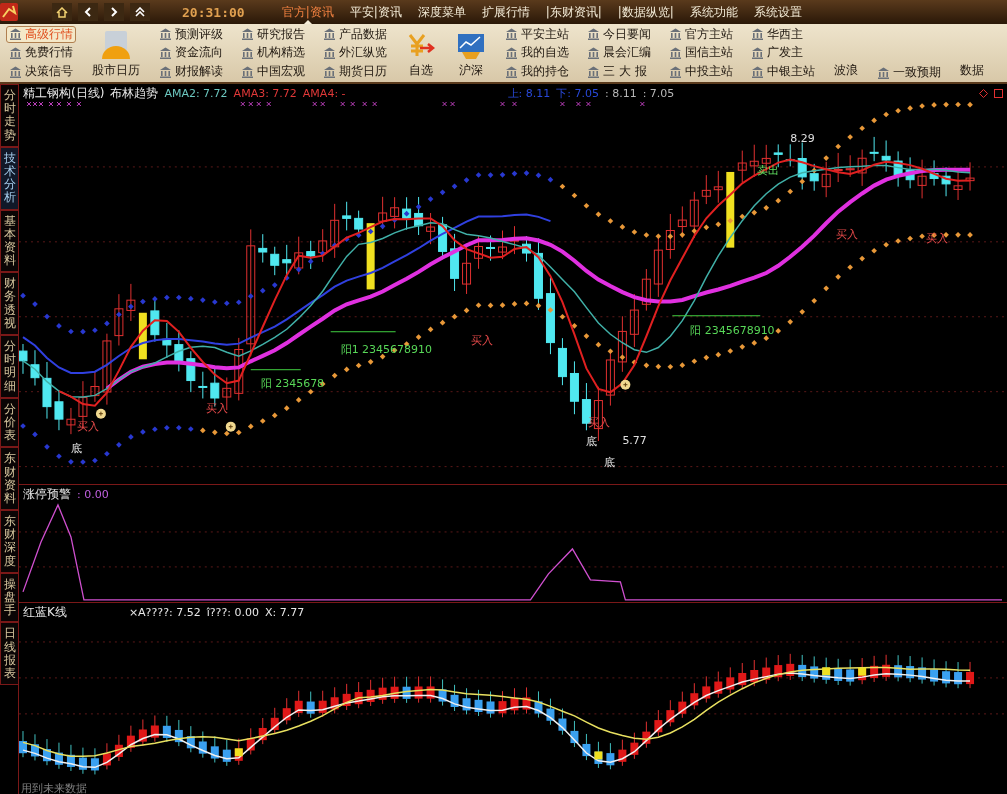 This screenshot has height=794, width=1007. Describe the element at coordinates (9, 366) in the screenshot. I see `side-tab: 分时明细` at that location.